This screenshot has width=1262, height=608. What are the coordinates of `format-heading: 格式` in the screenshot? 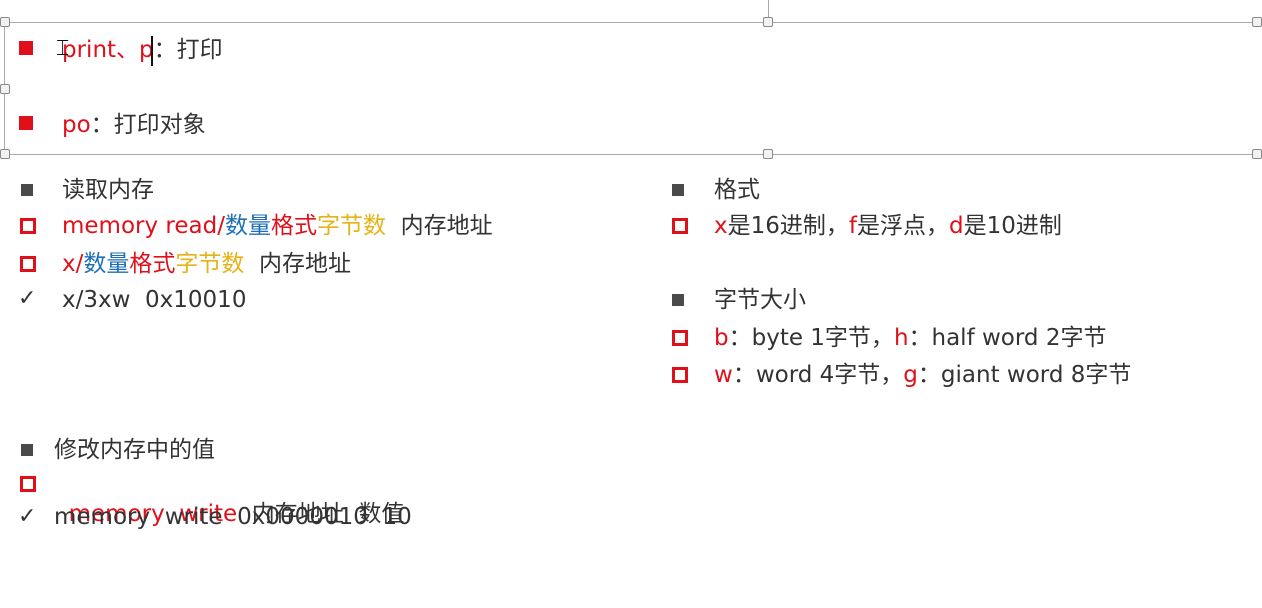 It's located at (737, 190).